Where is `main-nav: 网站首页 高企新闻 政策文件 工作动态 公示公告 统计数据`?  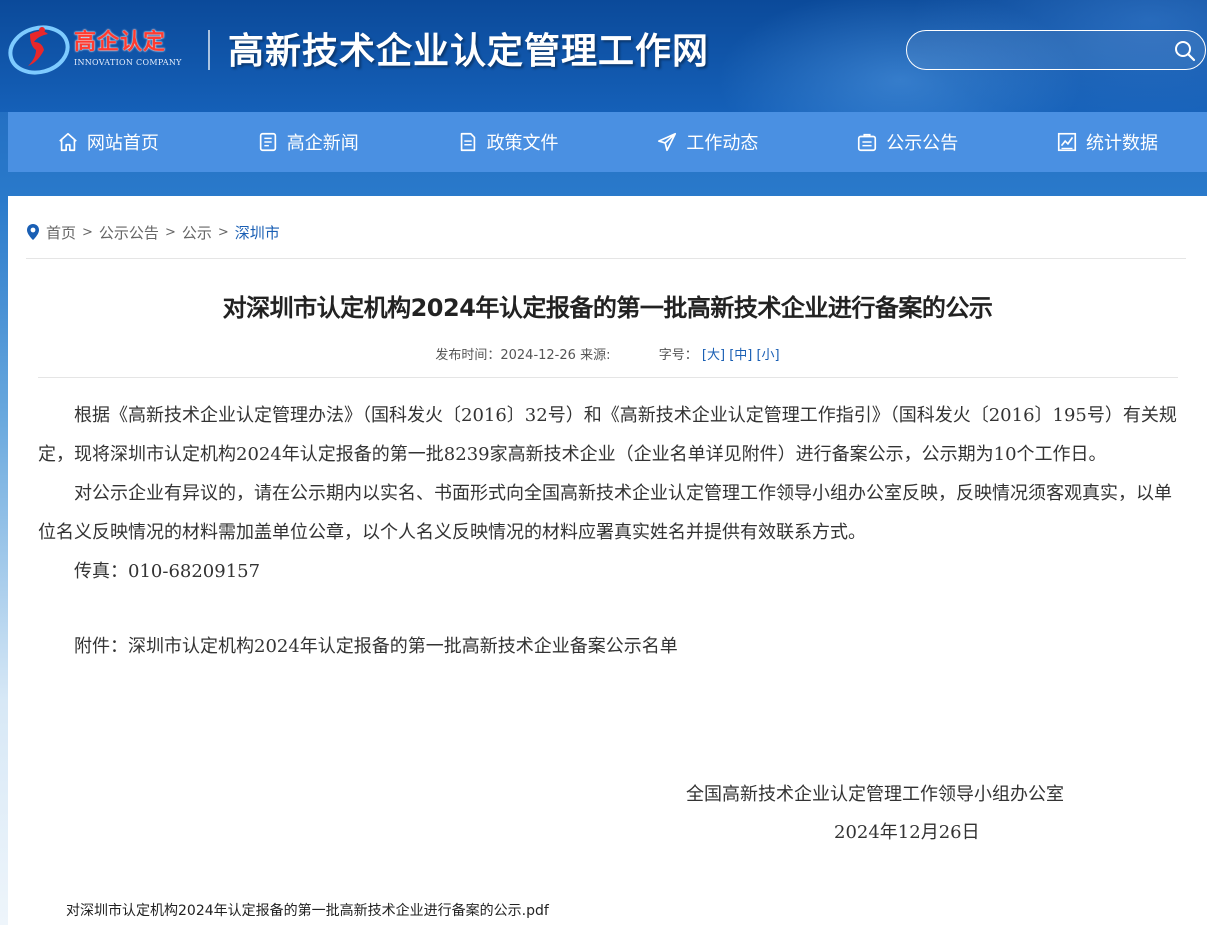
main-nav: 网站首页 高企新闻 政策文件 工作动态 公示公告 统计数据 is located at coordinates (607, 142).